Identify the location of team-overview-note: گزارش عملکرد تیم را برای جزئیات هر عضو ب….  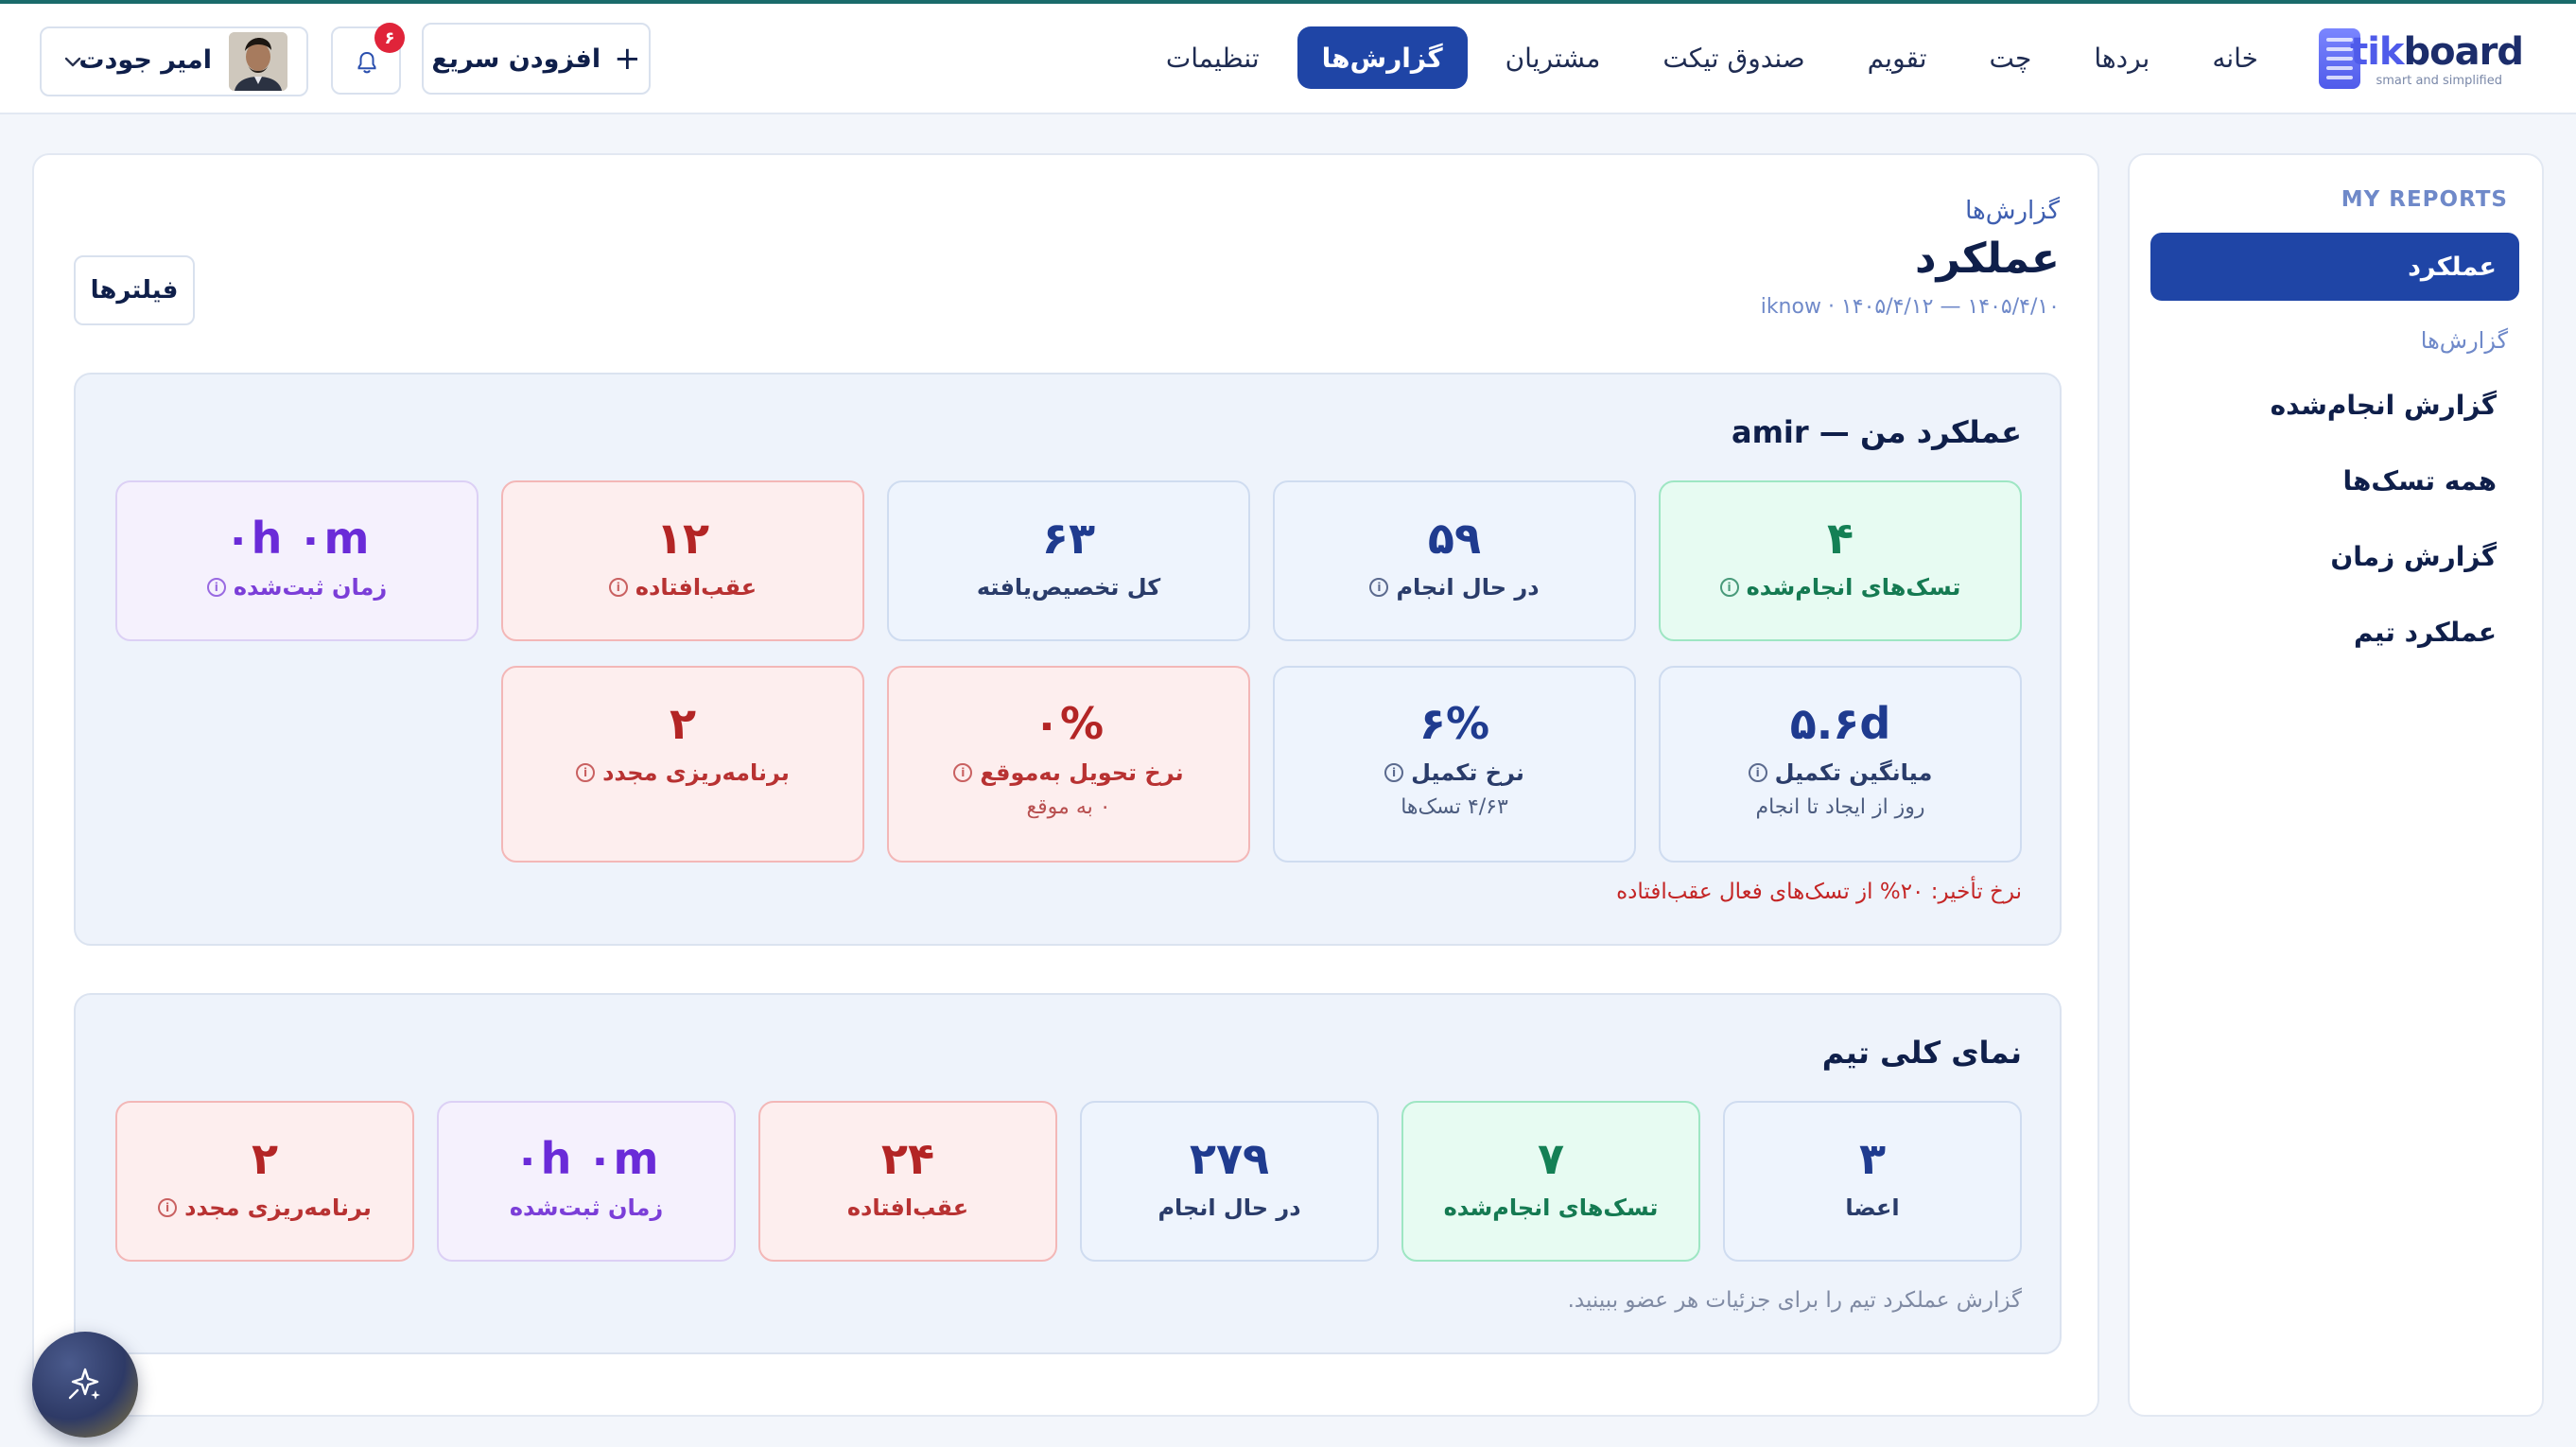
(1794, 1301).